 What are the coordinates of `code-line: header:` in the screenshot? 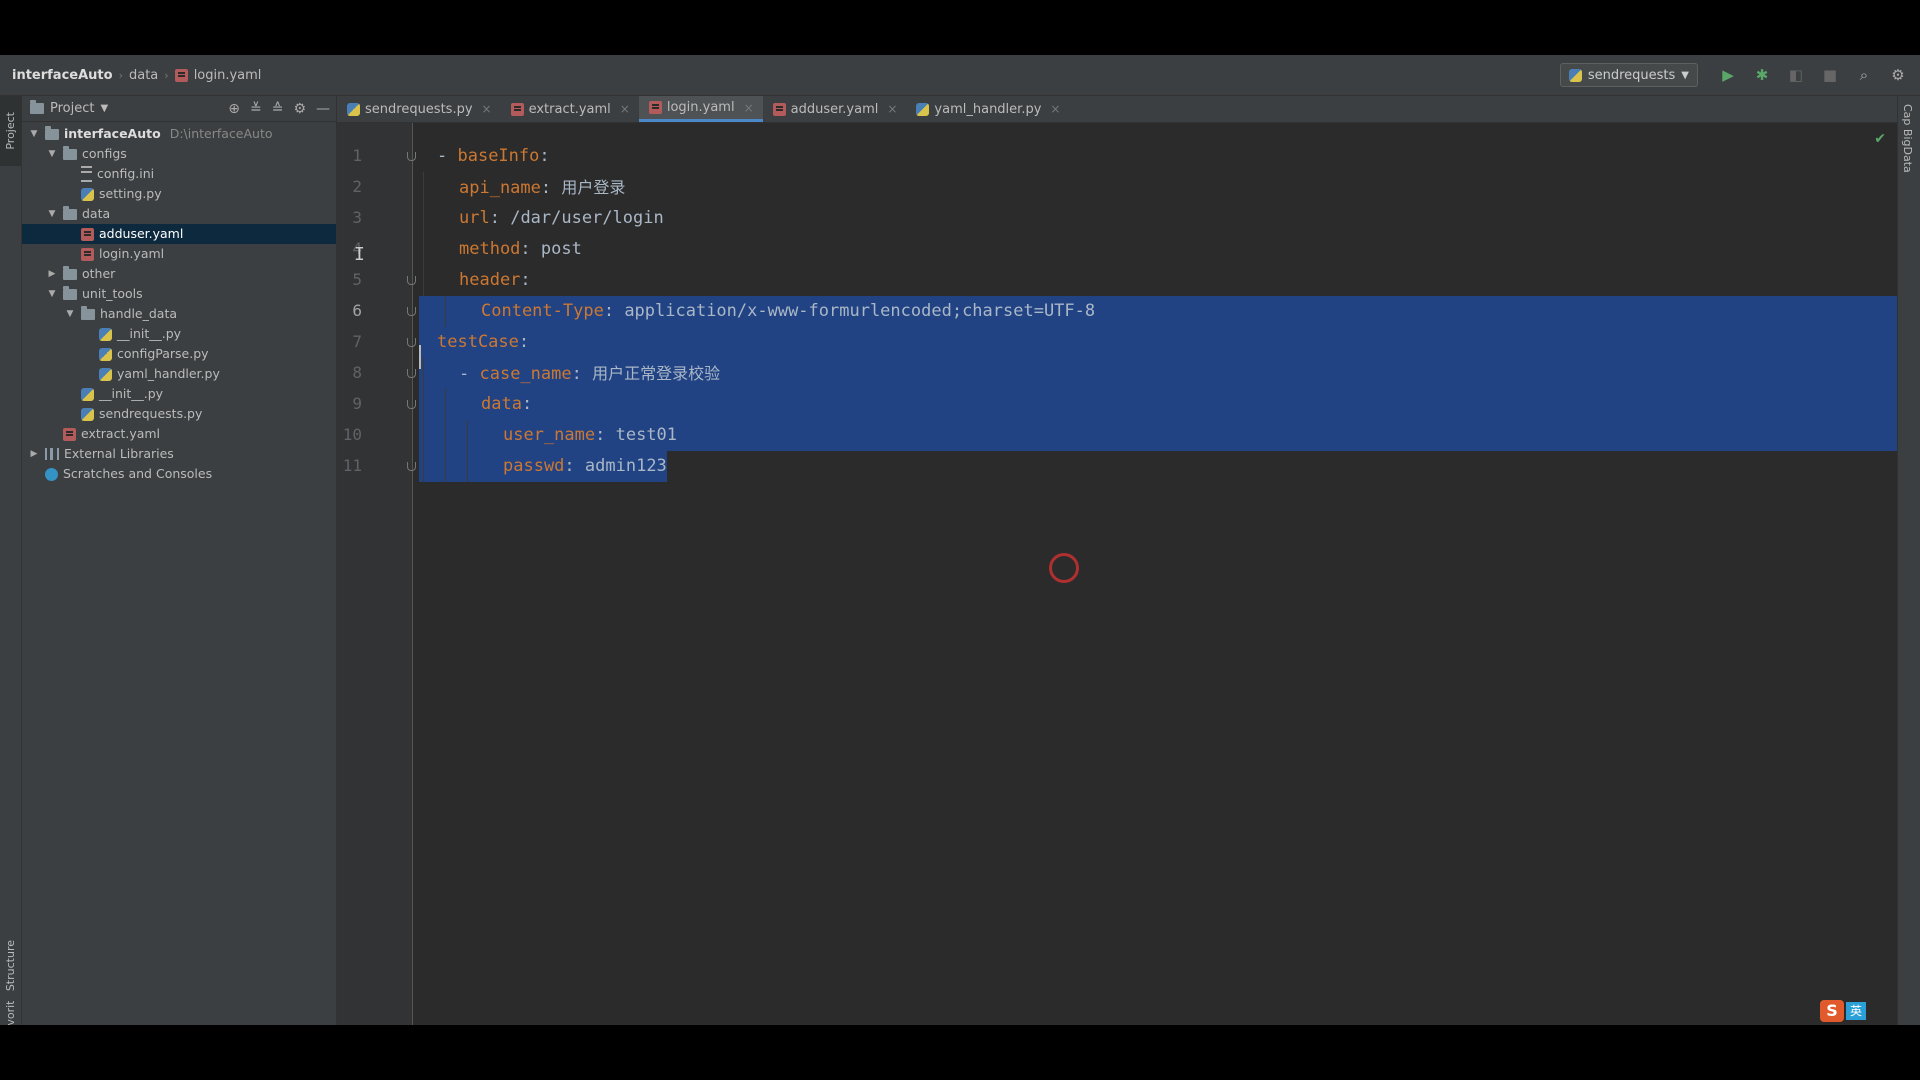 It's located at (500, 280).